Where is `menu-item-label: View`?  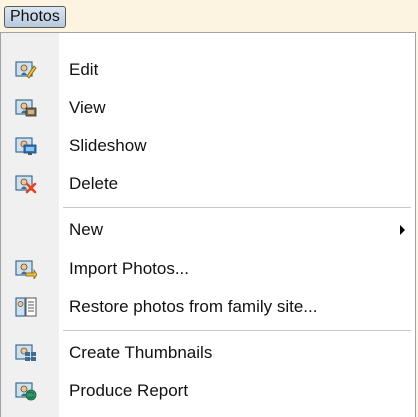 menu-item-label: View is located at coordinates (87, 107).